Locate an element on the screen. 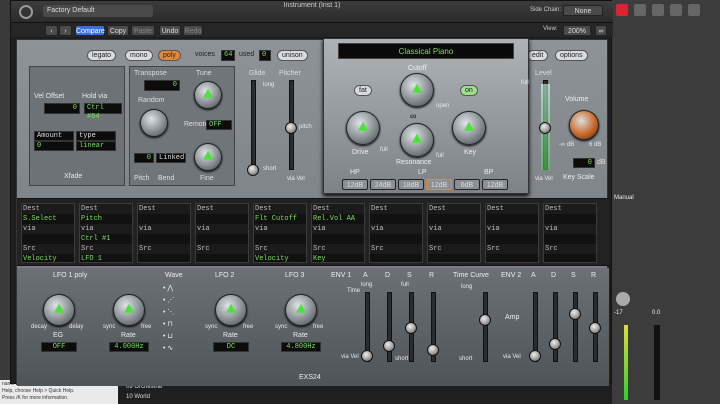  instrument-display: Classical Piano is located at coordinates (426, 51).